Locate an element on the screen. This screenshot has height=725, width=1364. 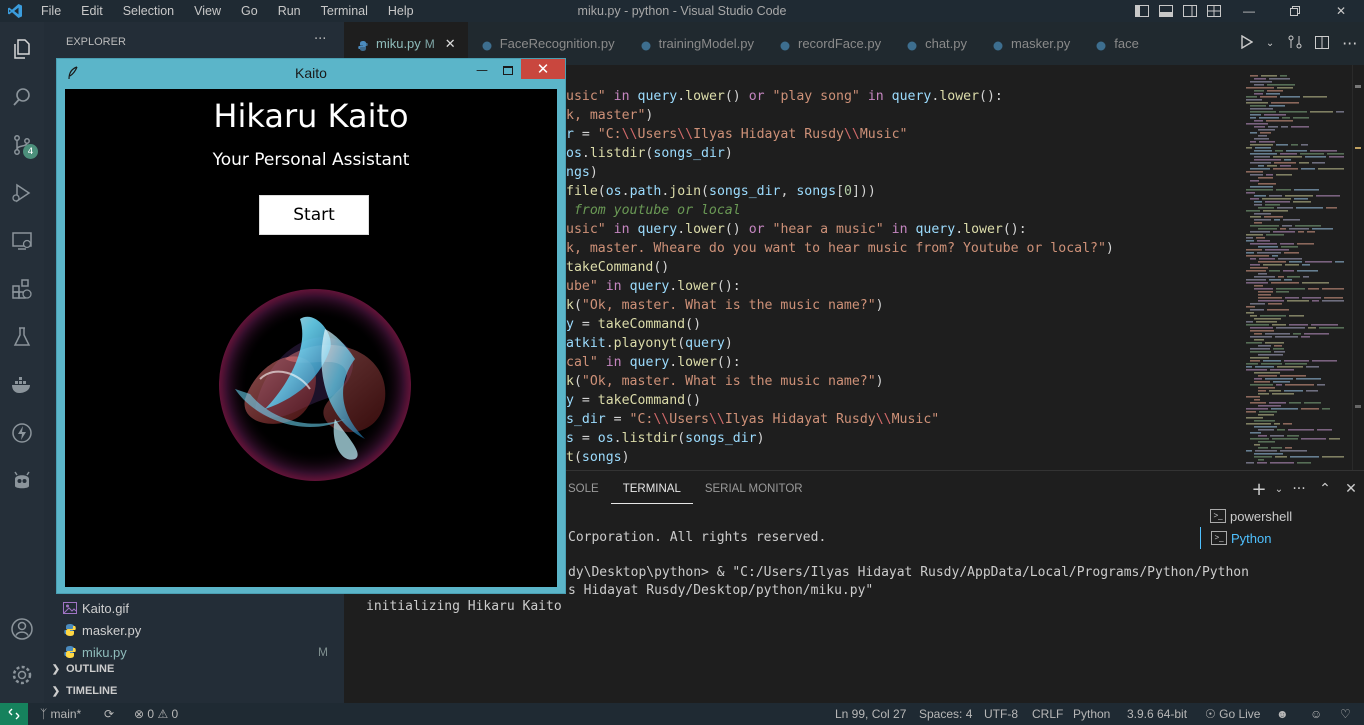
menu-terminal: Terminal is located at coordinates (343, 11).